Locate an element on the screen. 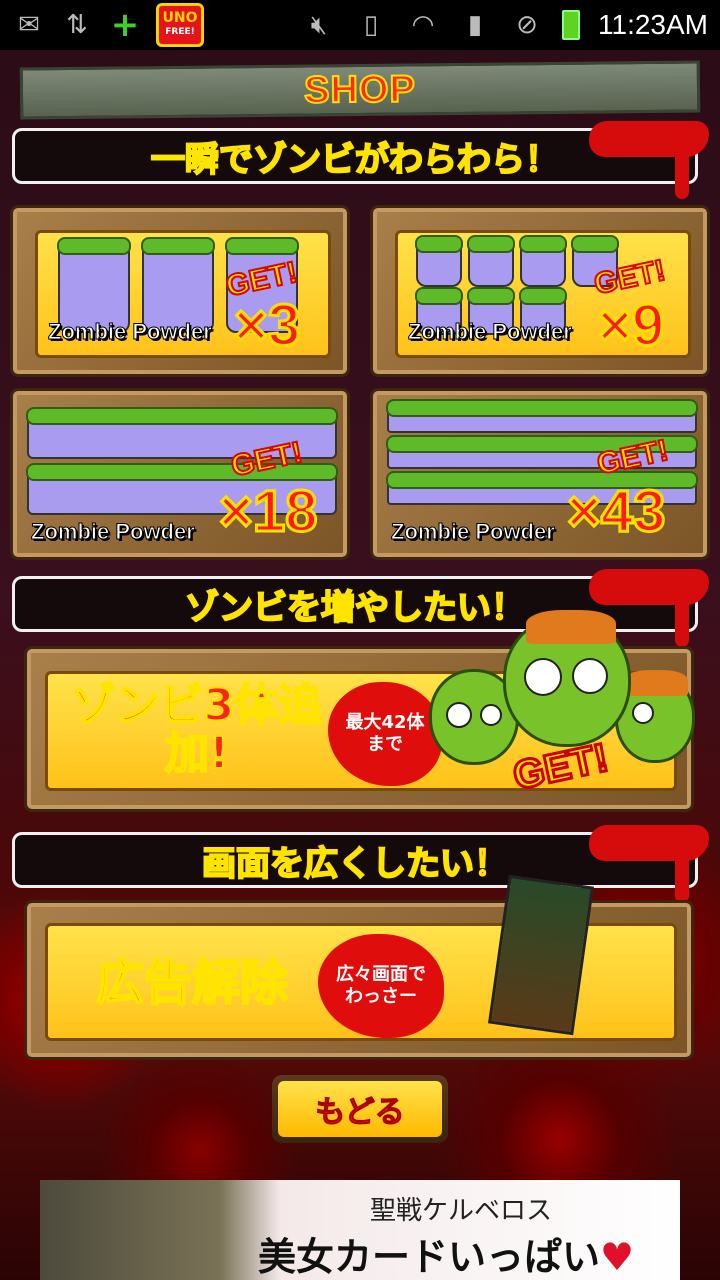  mail-icon: ✉ is located at coordinates (29, 25).